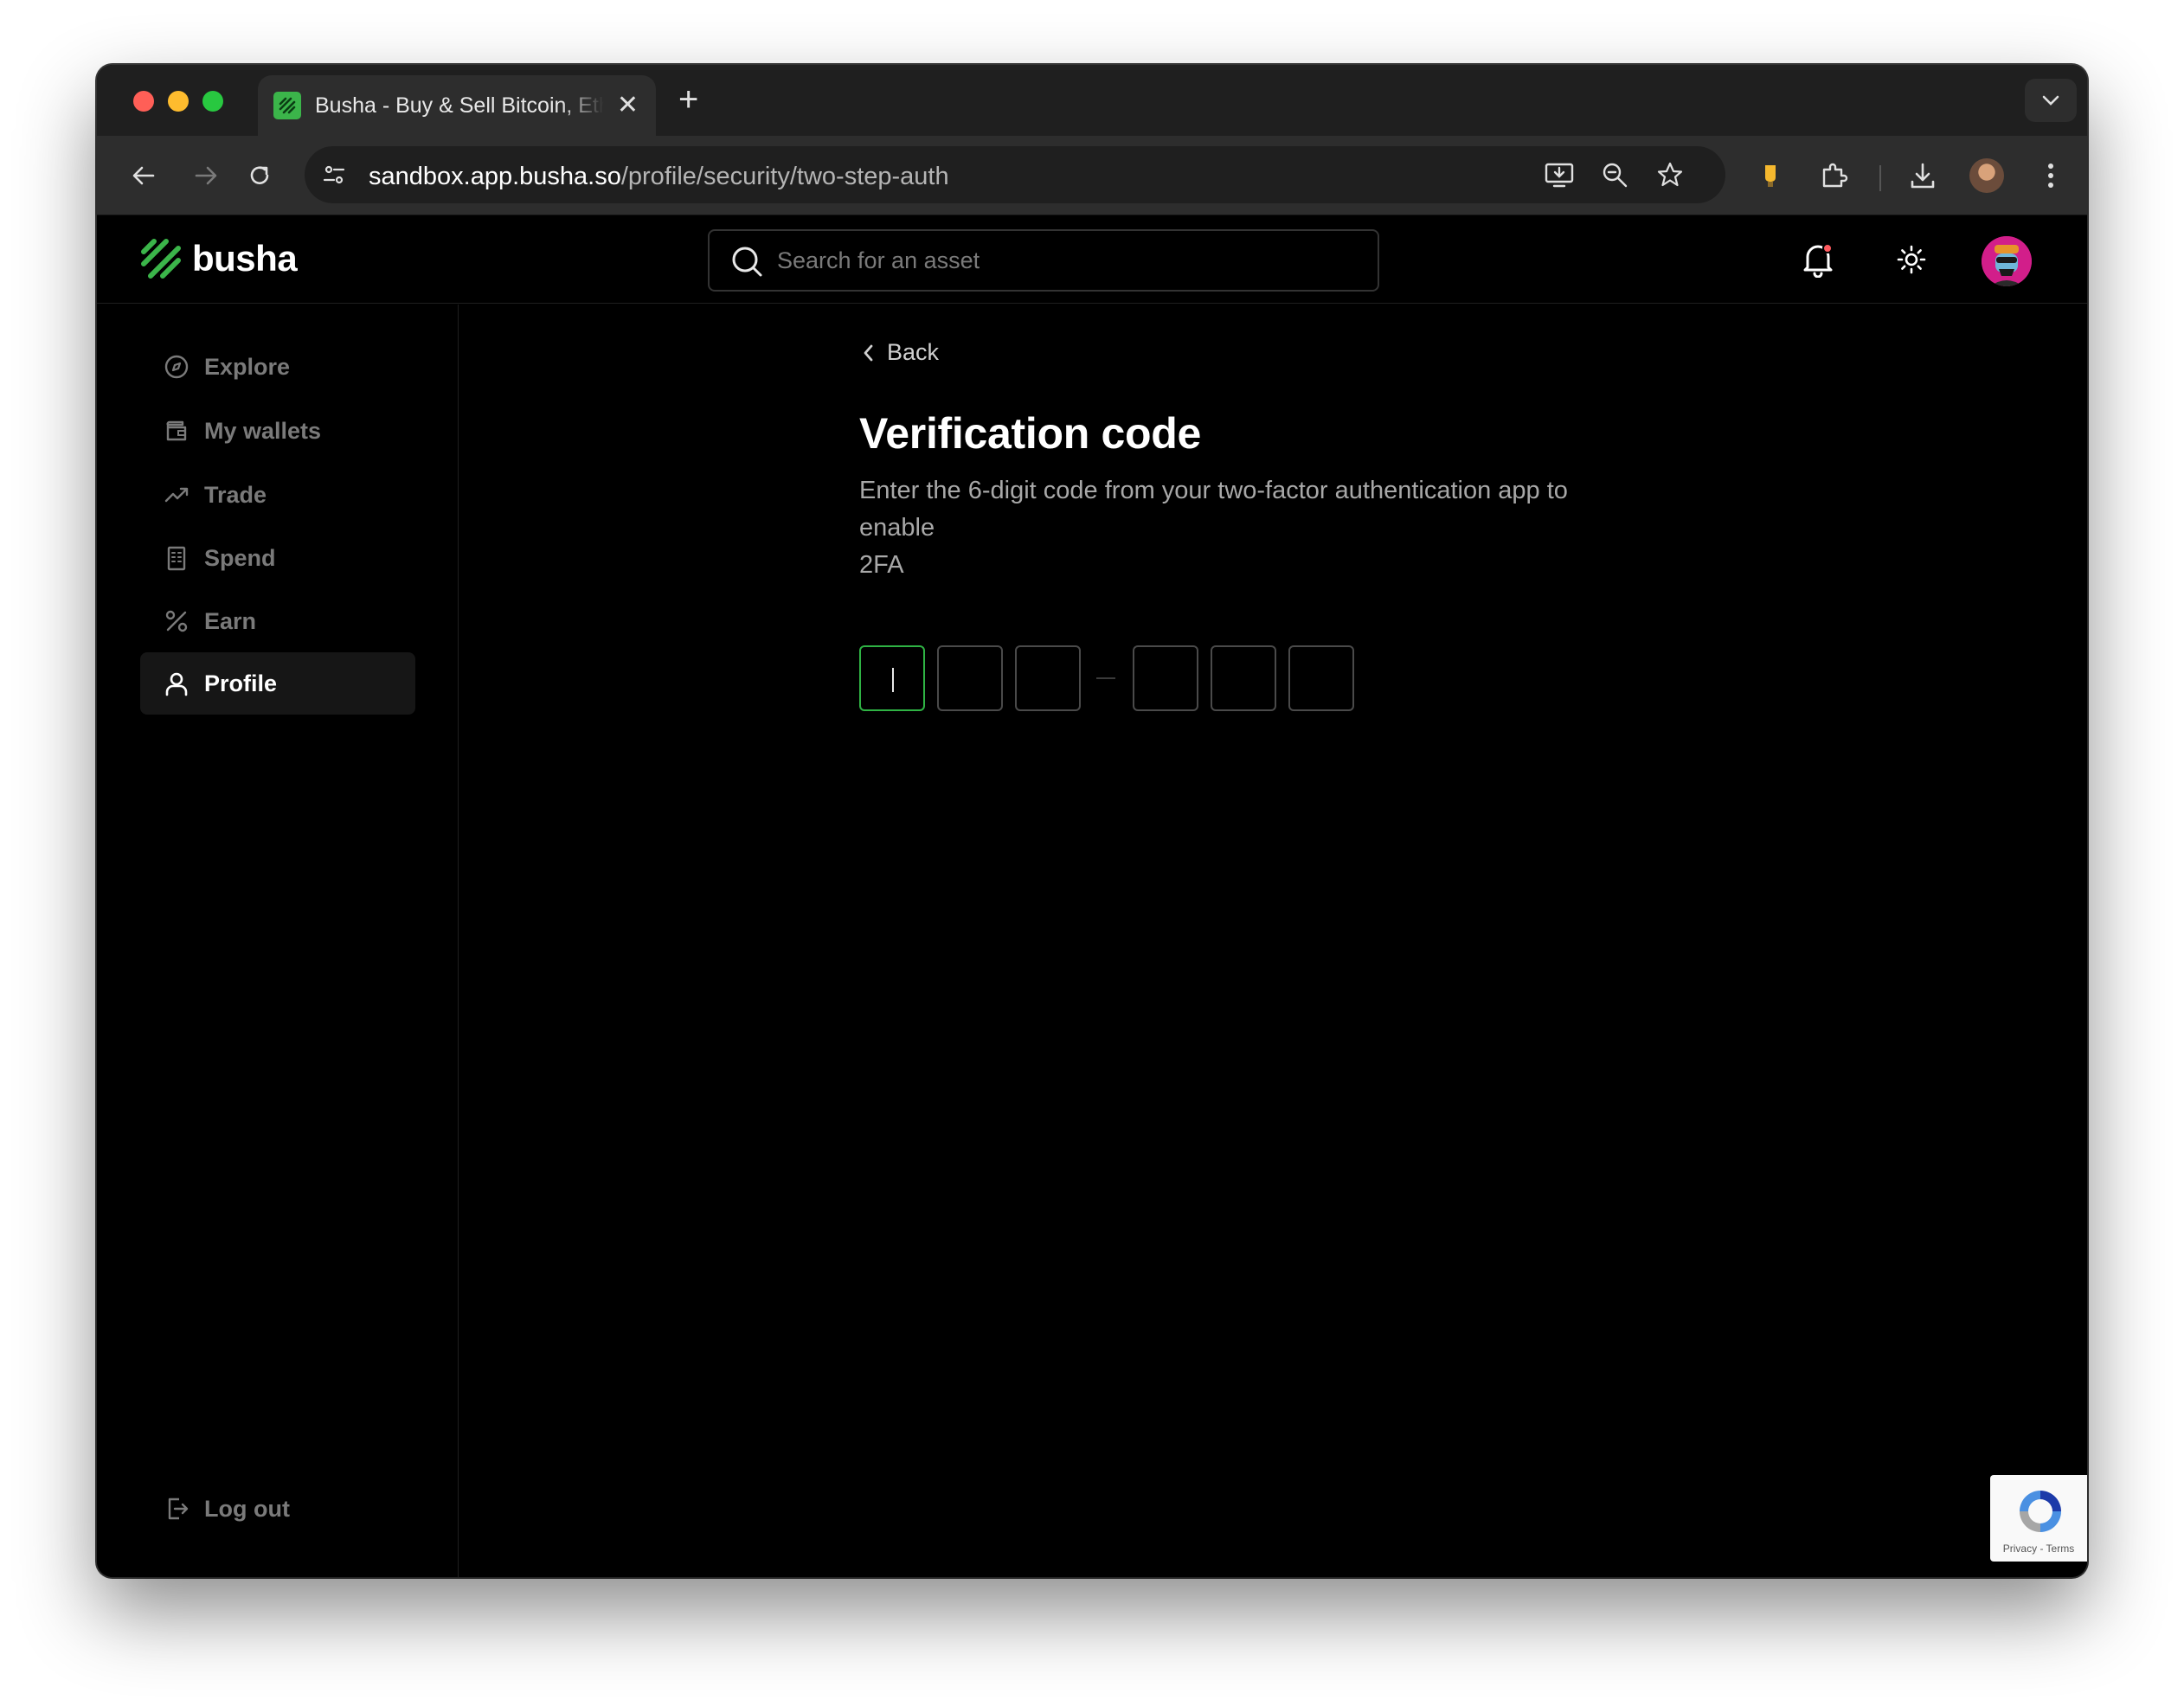 This screenshot has height=1706, width=2184. Describe the element at coordinates (247, 368) in the screenshot. I see `sidebar-item-label: Explore` at that location.